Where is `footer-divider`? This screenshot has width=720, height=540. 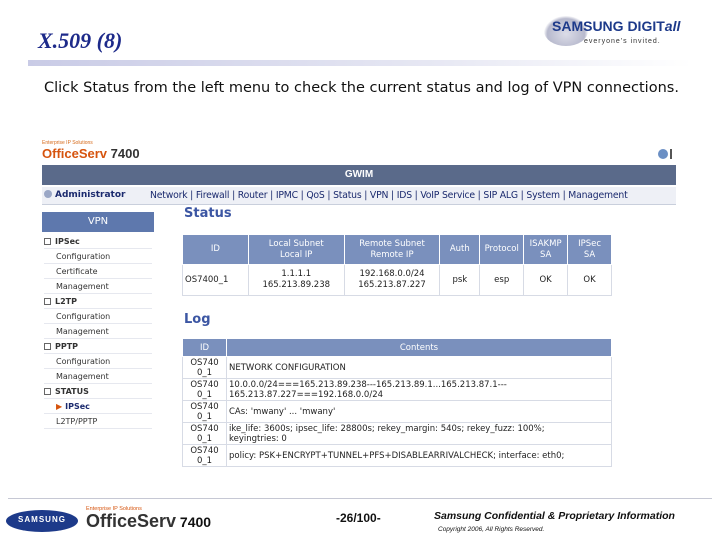
footer-divider is located at coordinates (360, 498).